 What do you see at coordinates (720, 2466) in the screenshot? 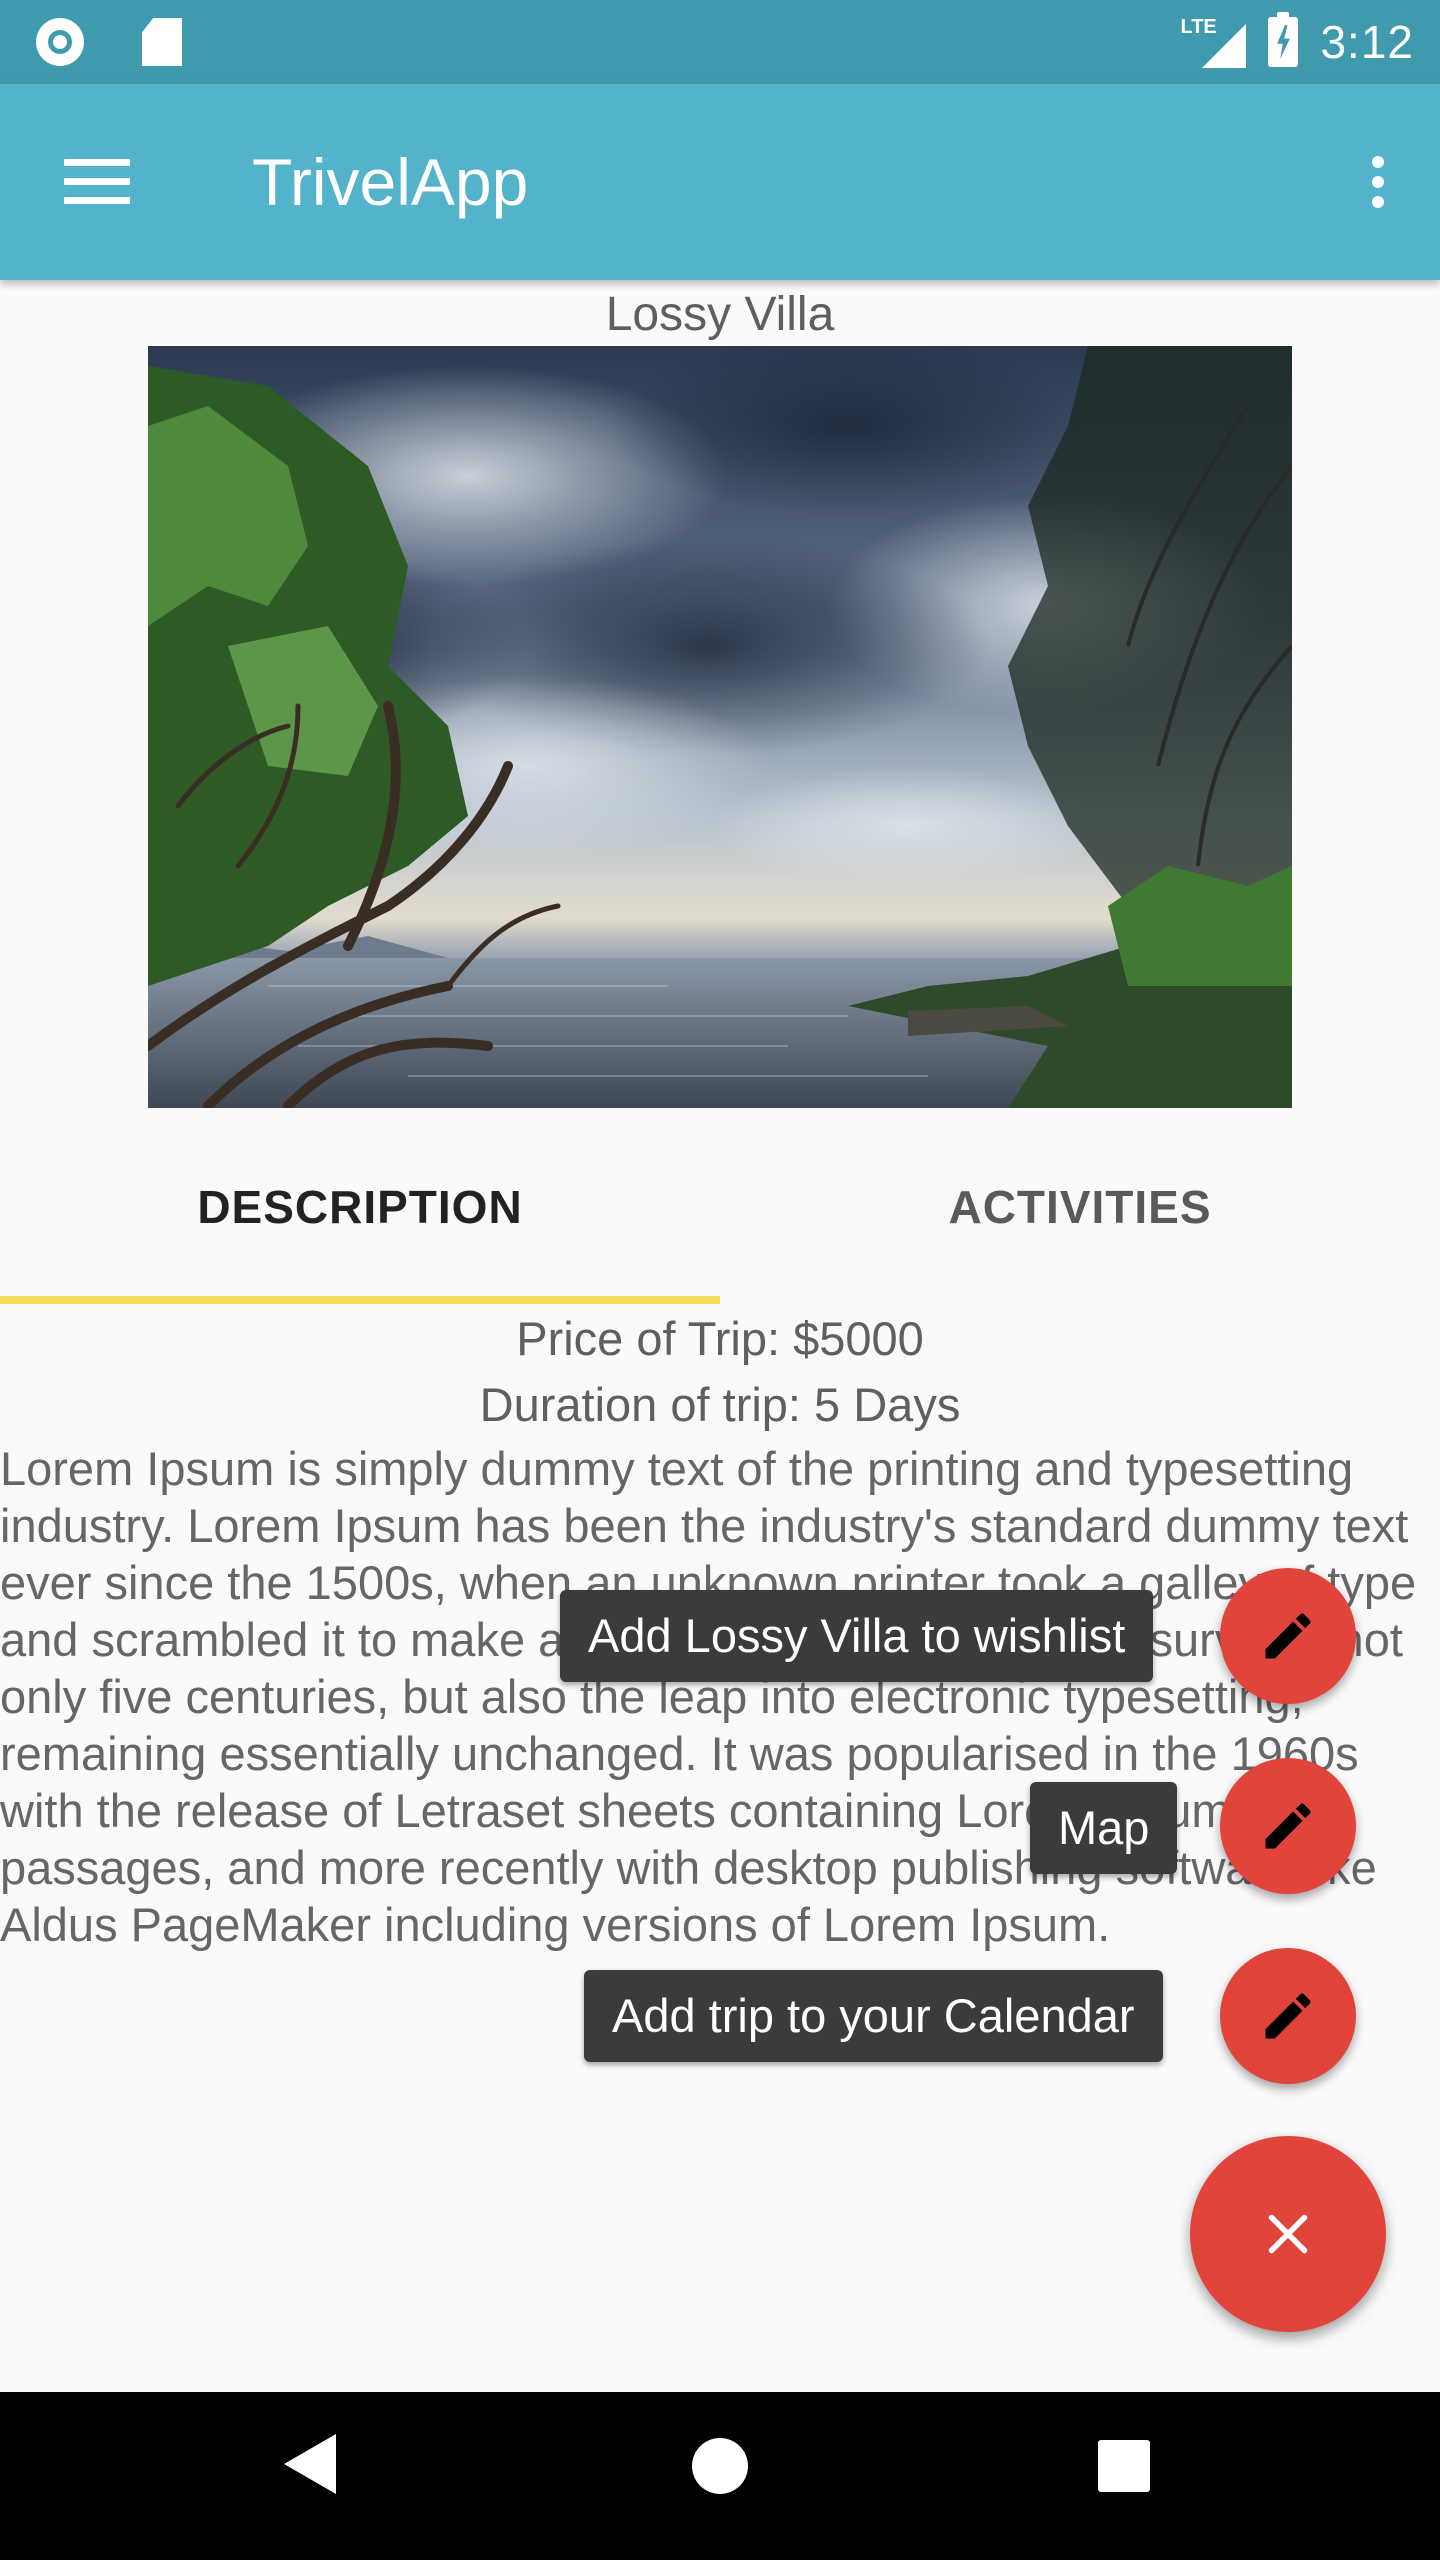
I see `home-icon` at bounding box center [720, 2466].